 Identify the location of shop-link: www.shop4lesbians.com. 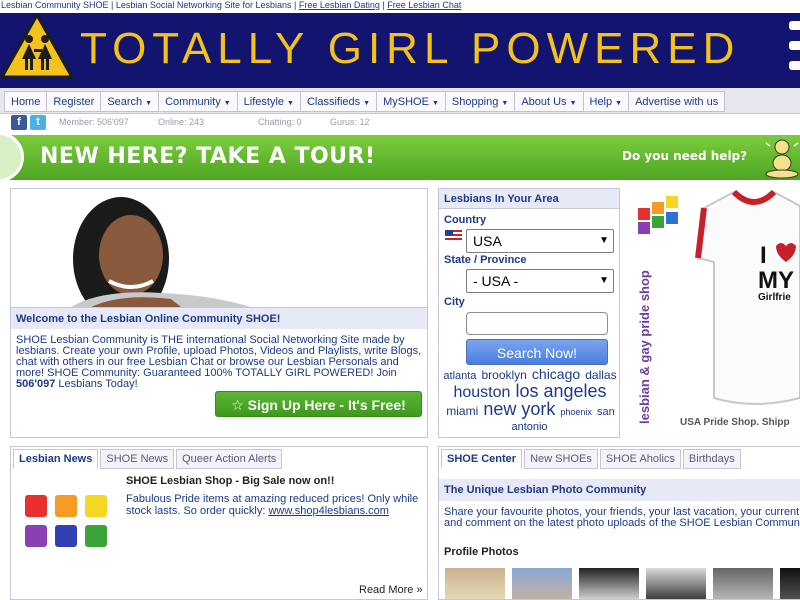
(328, 511).